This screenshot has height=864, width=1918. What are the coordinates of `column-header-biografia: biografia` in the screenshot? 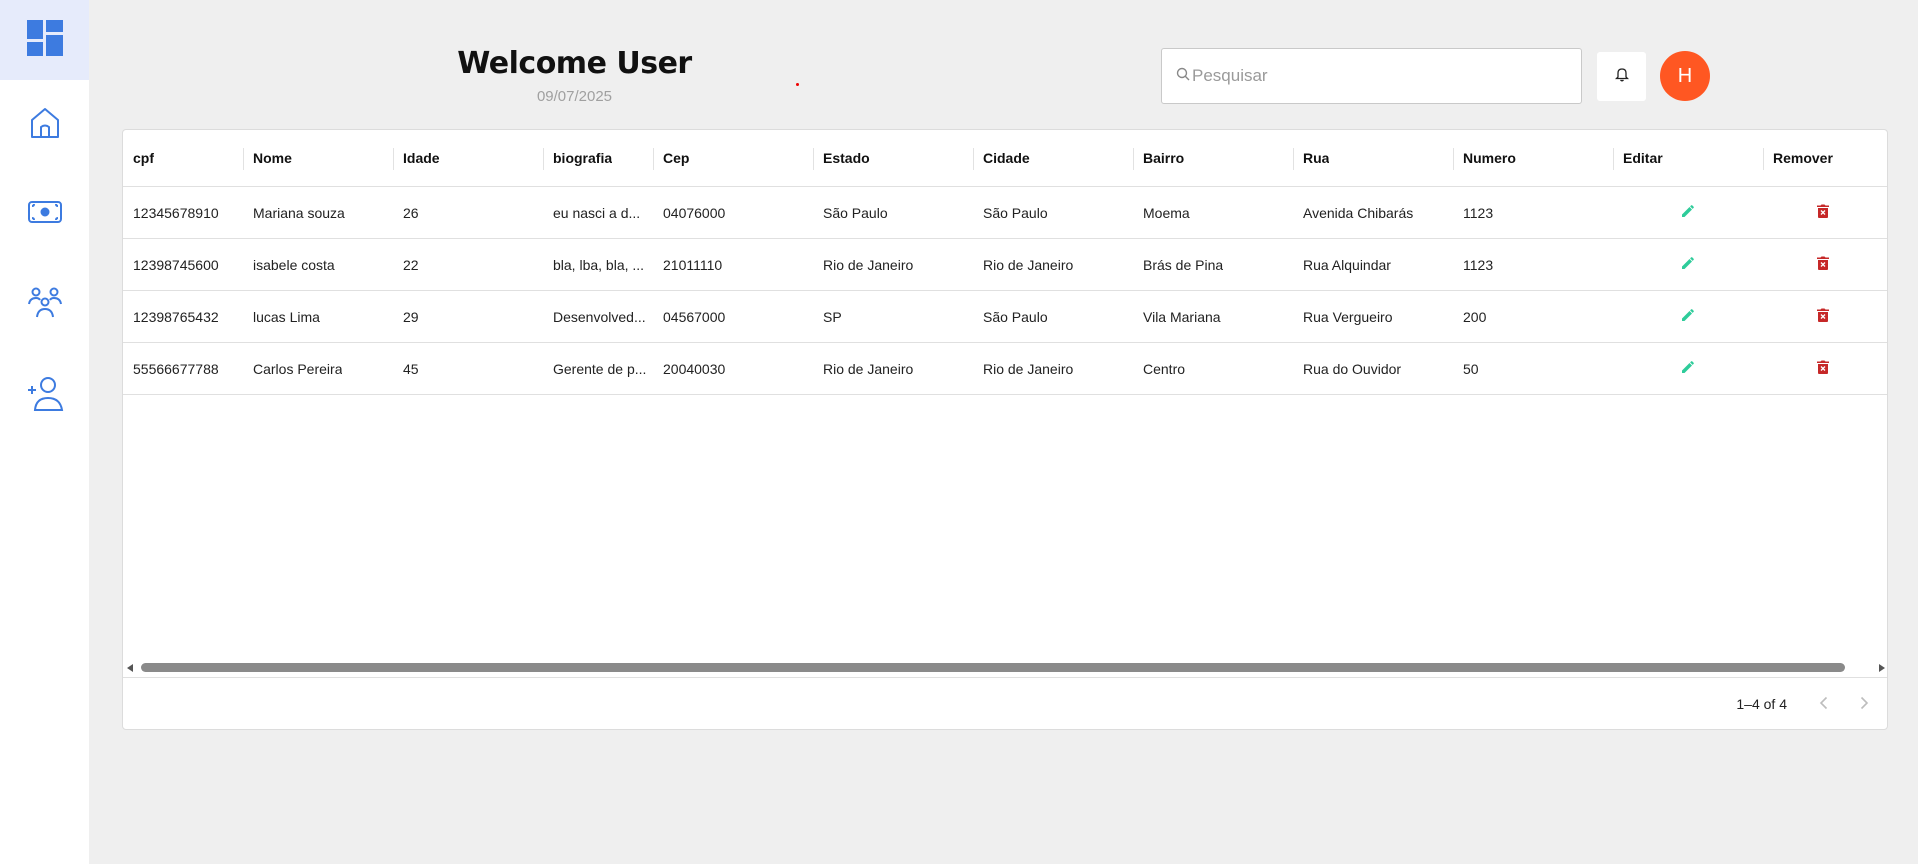 It's located at (598, 158).